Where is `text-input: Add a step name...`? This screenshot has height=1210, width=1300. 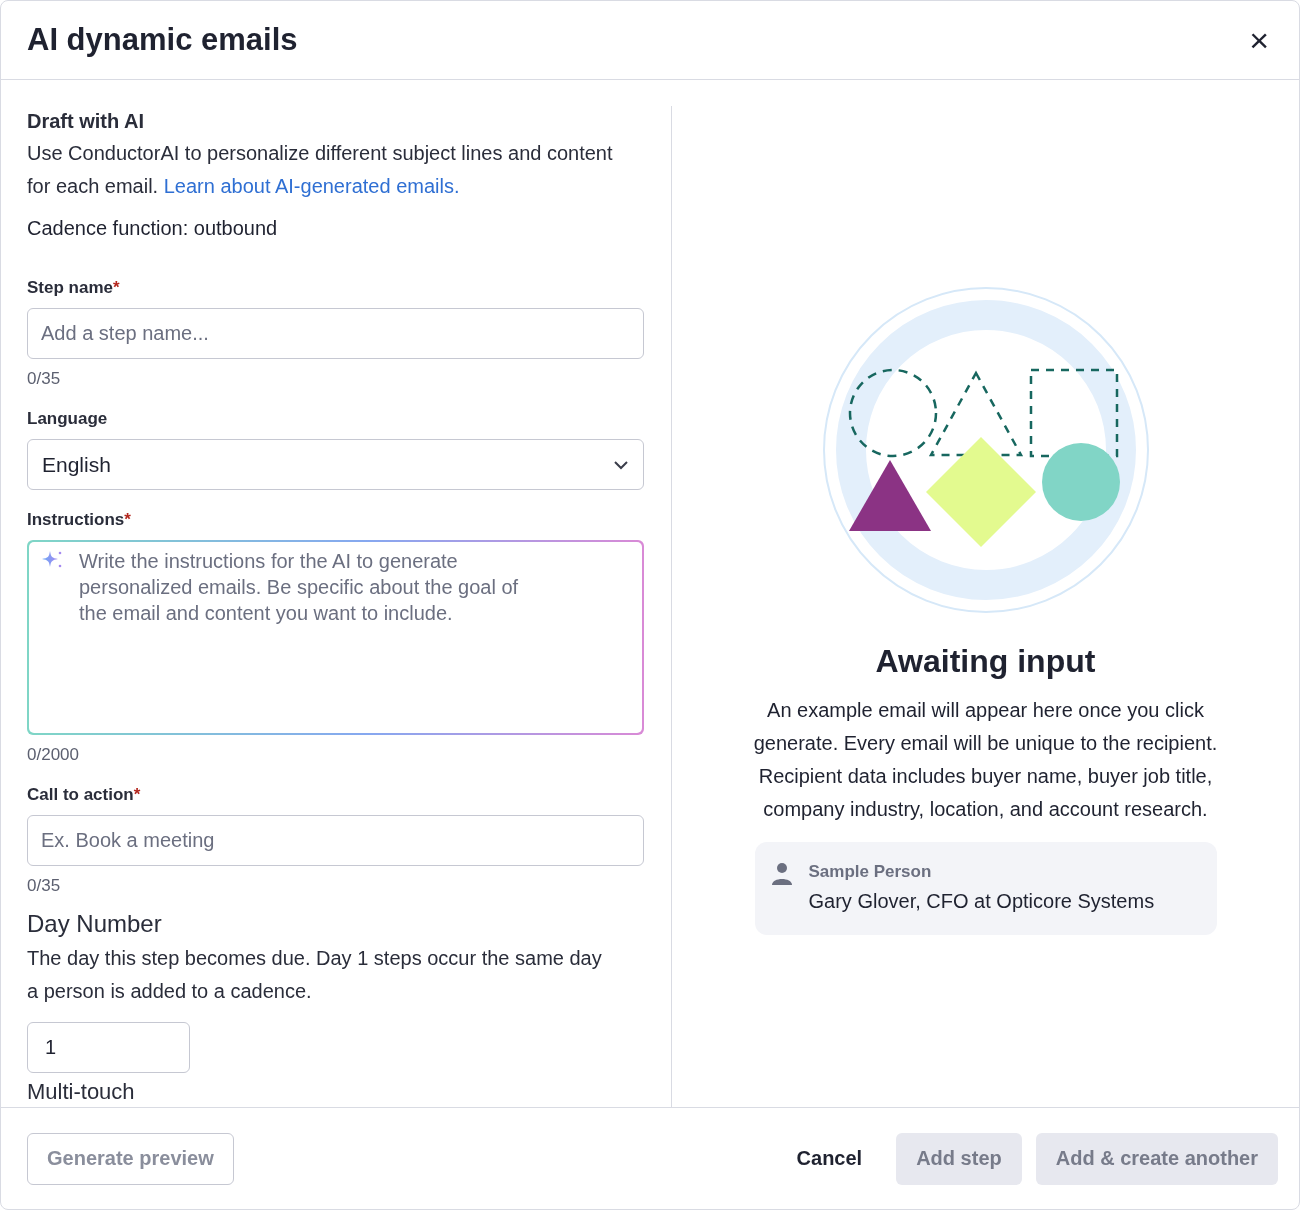
text-input: Add a step name... is located at coordinates (335, 333).